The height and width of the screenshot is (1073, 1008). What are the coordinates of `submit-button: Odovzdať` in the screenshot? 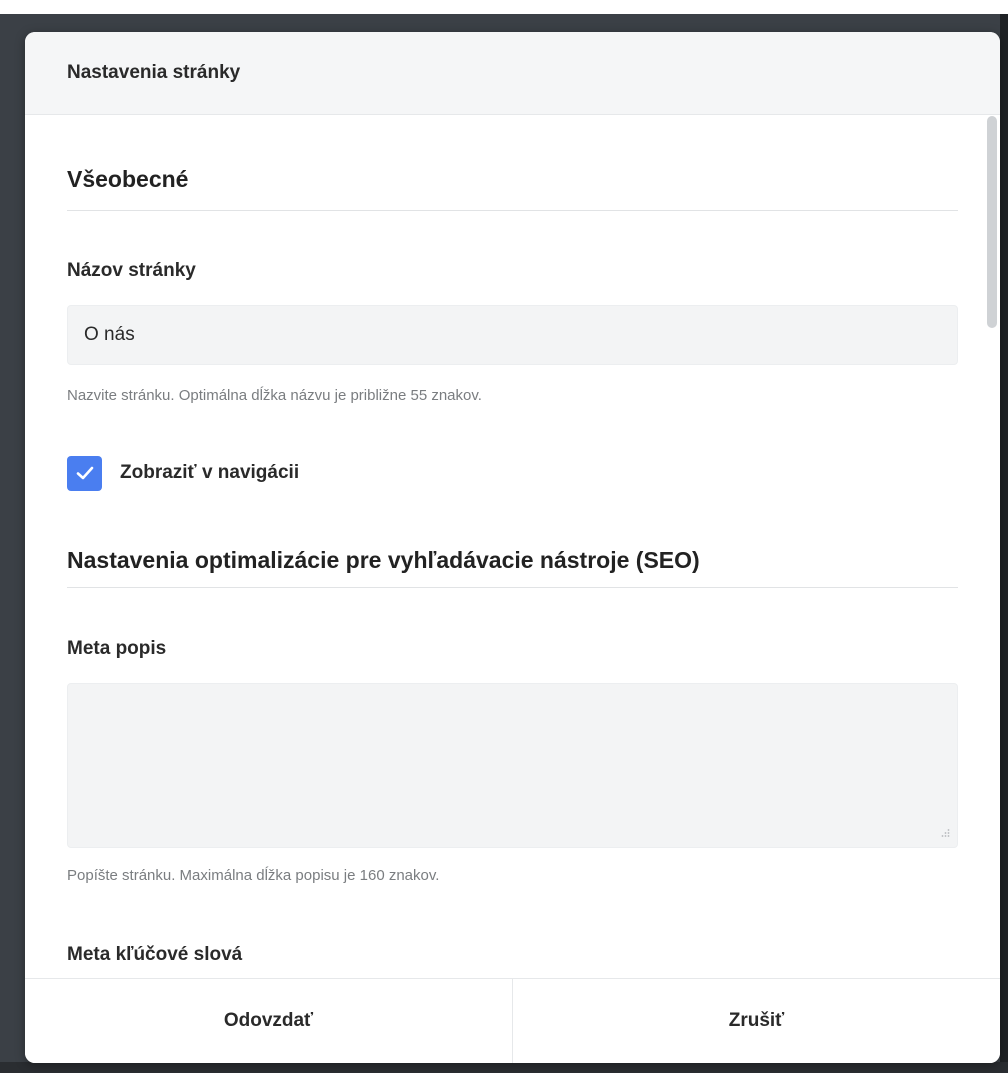 It's located at (268, 1021).